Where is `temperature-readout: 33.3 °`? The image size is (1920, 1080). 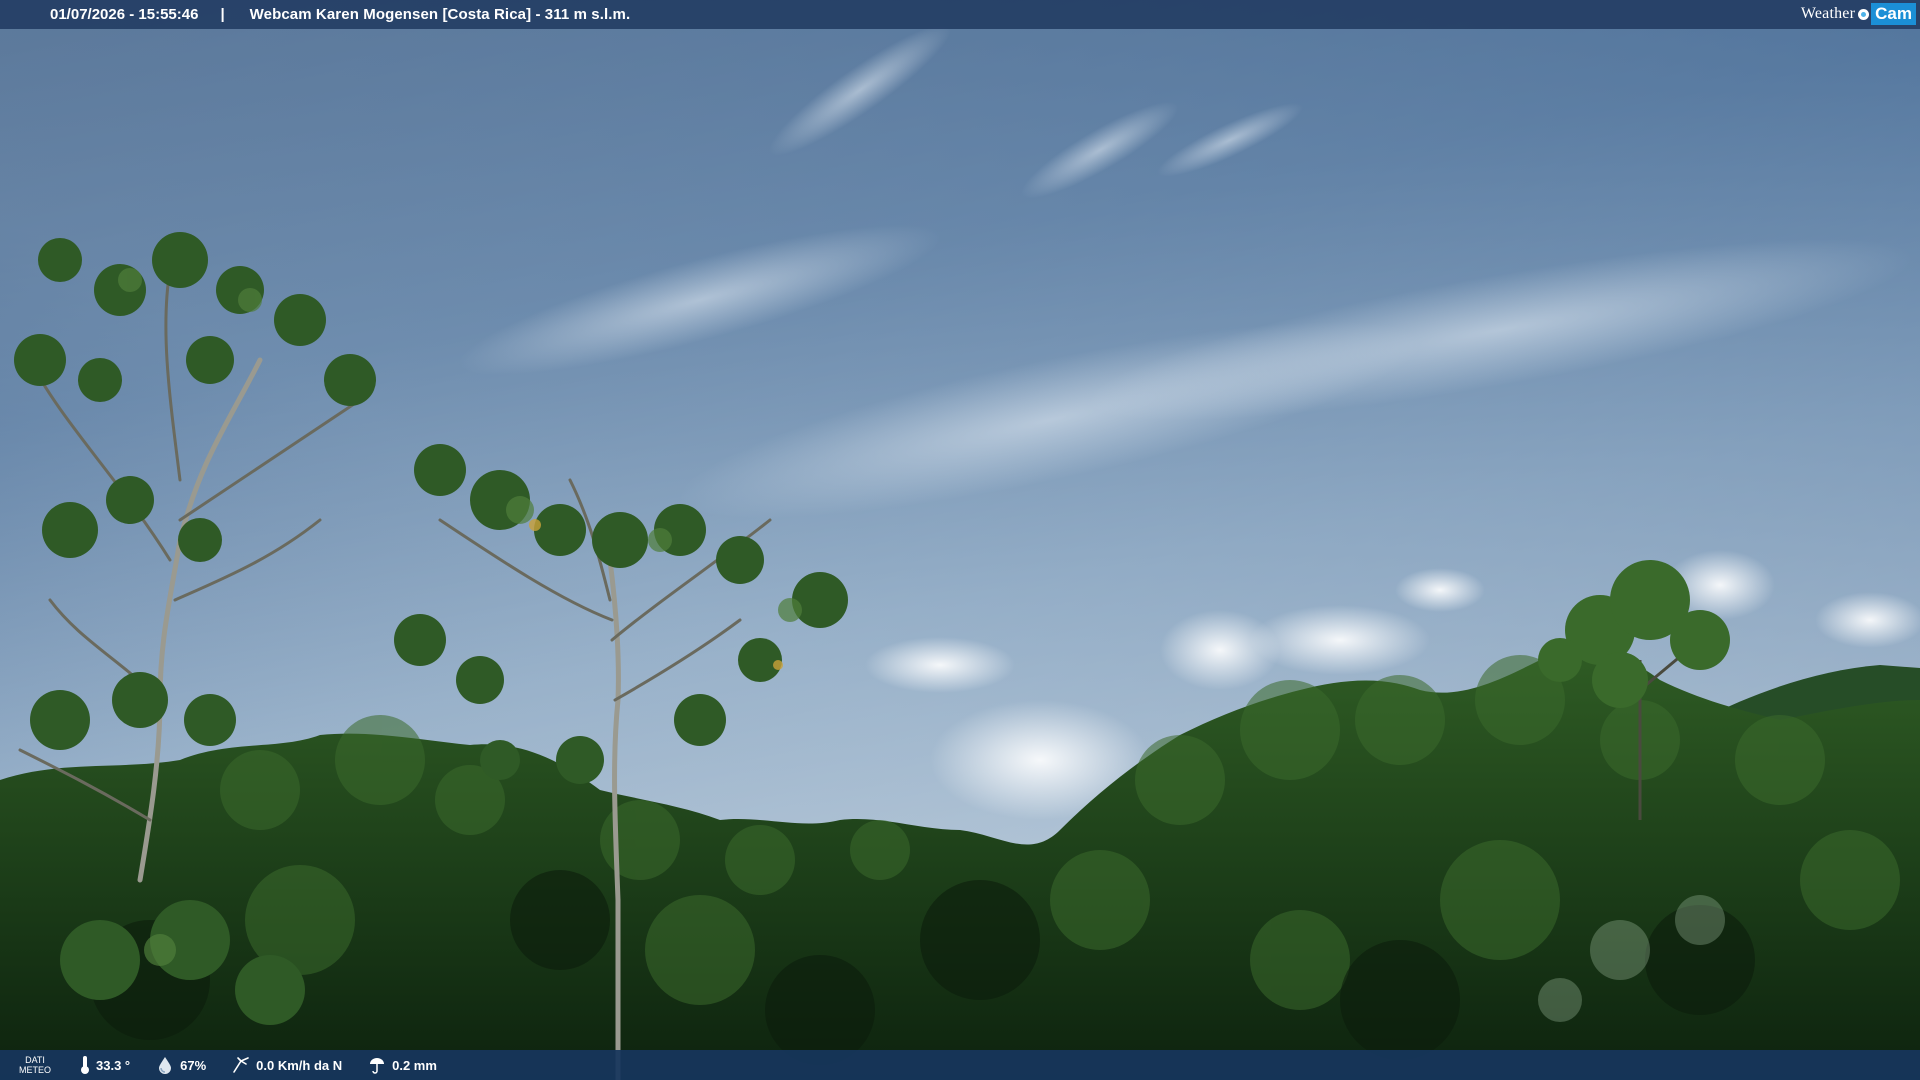 temperature-readout: 33.3 ° is located at coordinates (105, 1065).